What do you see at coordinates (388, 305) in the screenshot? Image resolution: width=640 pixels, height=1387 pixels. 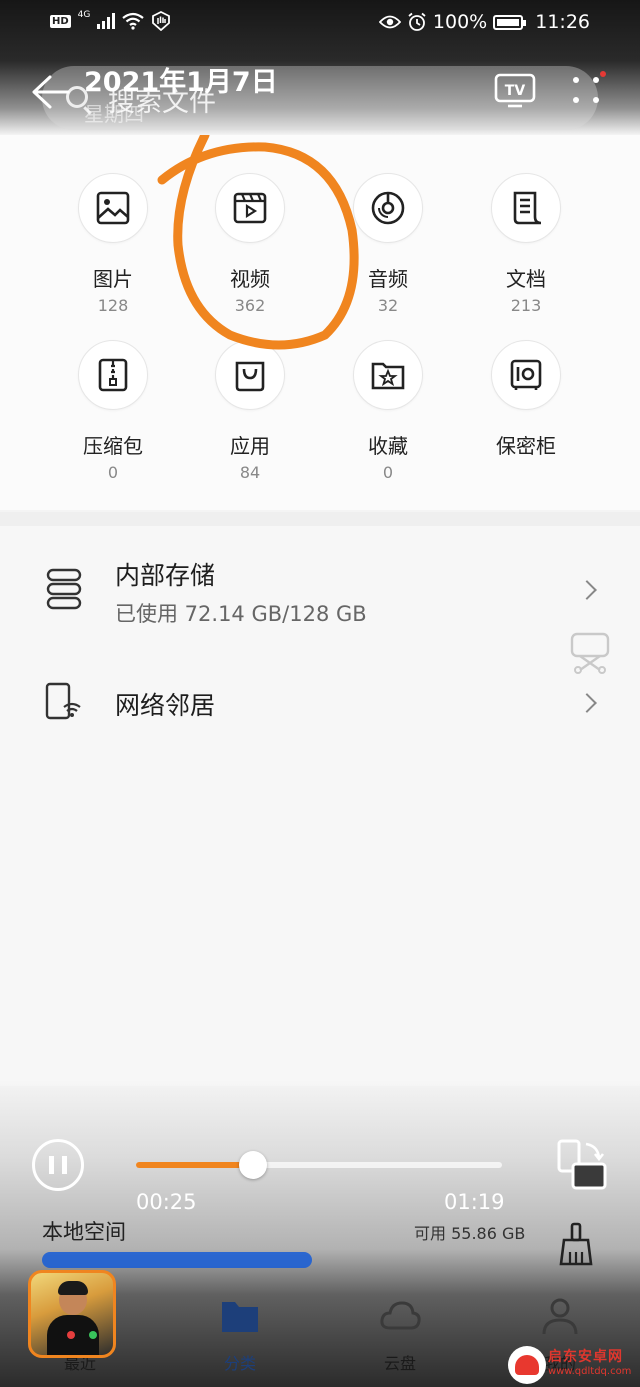 I see `category-count: 32` at bounding box center [388, 305].